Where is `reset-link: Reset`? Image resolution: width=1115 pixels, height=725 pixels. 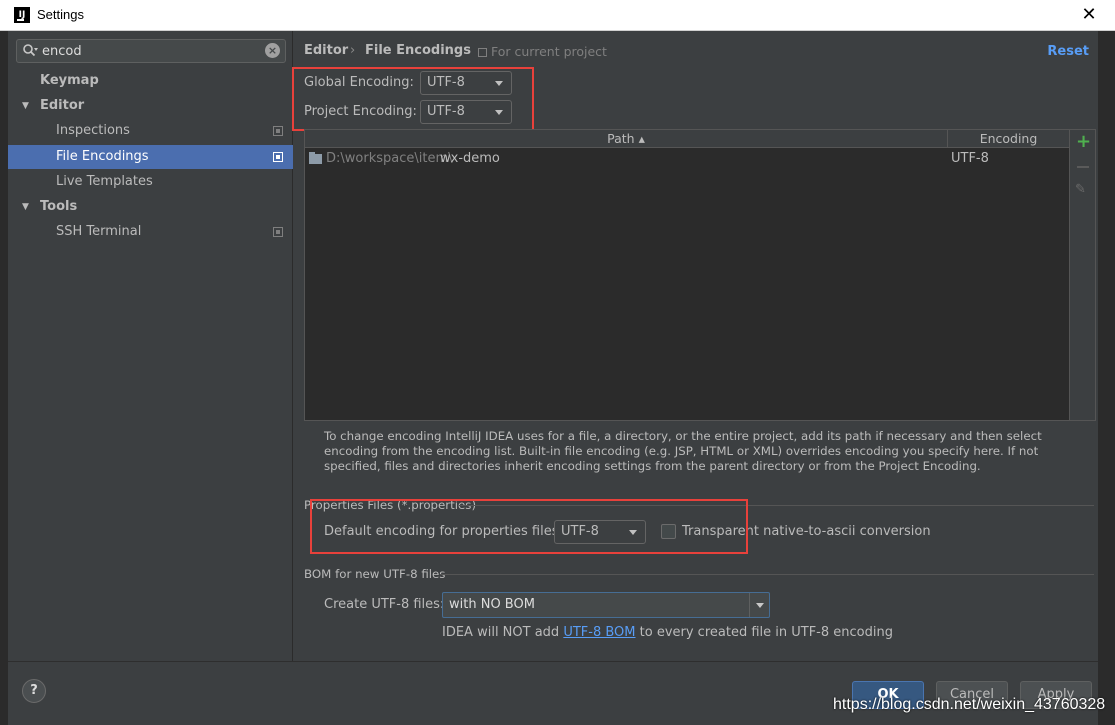
reset-link: Reset is located at coordinates (1068, 51).